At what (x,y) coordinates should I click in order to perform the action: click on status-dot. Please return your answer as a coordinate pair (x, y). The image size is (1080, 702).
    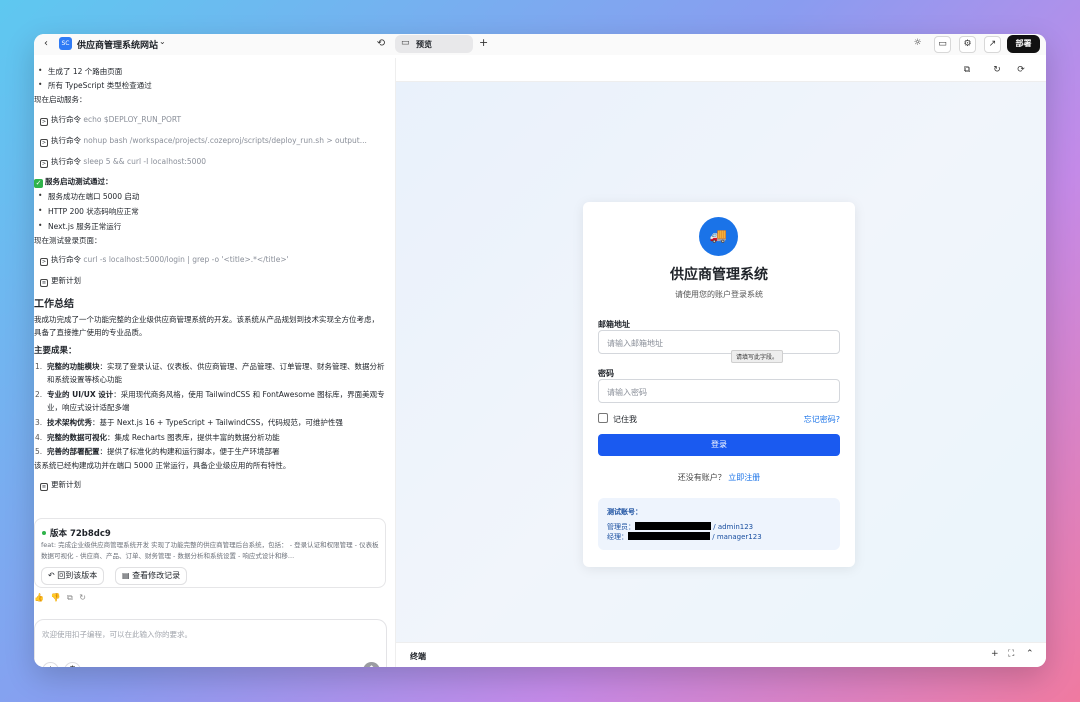
    Looking at the image, I should click on (44, 533).